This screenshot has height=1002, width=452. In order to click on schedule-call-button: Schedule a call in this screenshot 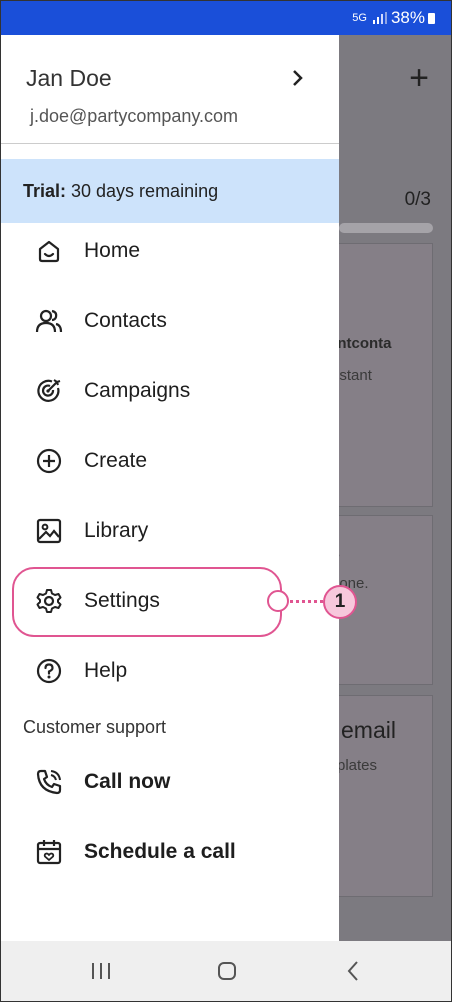, I will do `click(170, 852)`.